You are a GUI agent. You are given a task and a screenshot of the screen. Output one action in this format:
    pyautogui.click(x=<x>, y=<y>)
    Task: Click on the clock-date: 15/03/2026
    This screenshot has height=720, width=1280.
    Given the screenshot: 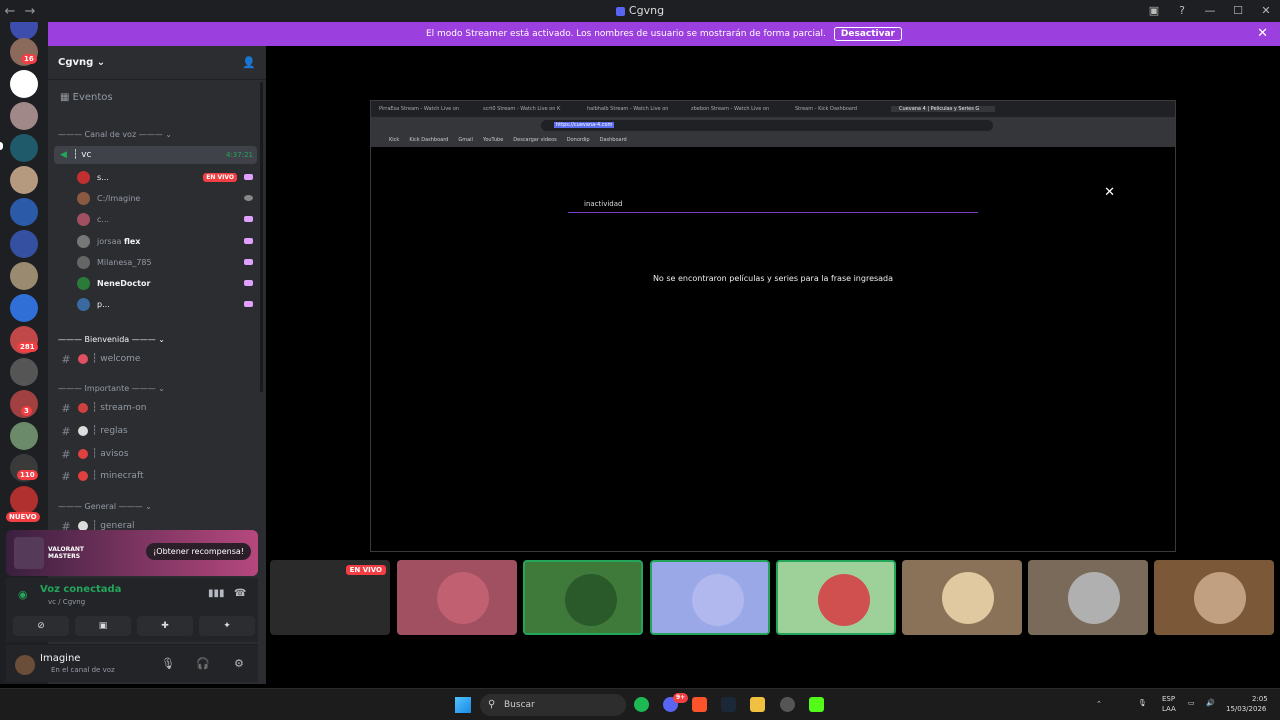 What is the action you would take?
    pyautogui.click(x=1246, y=709)
    